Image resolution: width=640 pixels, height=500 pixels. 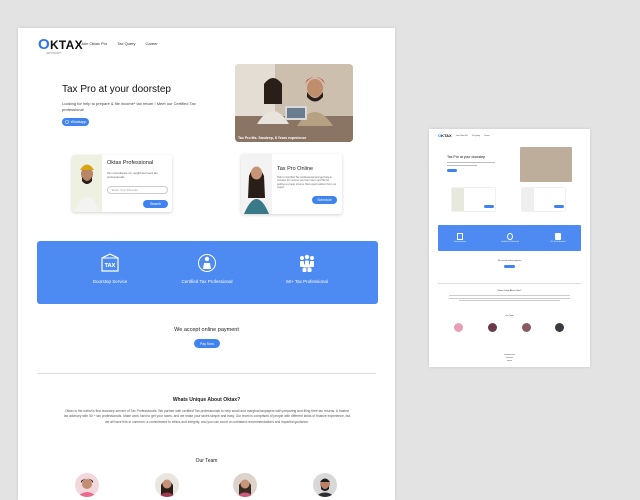 I want to click on mini-feature: Doorstep Service, so click(x=460, y=238).